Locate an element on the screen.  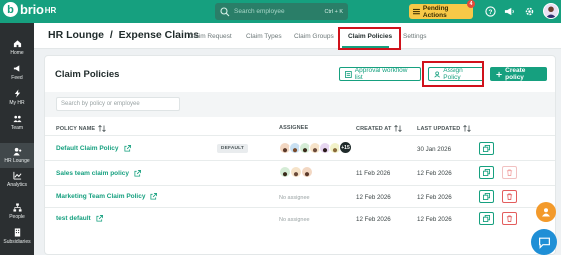
trash-icon is located at coordinates (509, 218).